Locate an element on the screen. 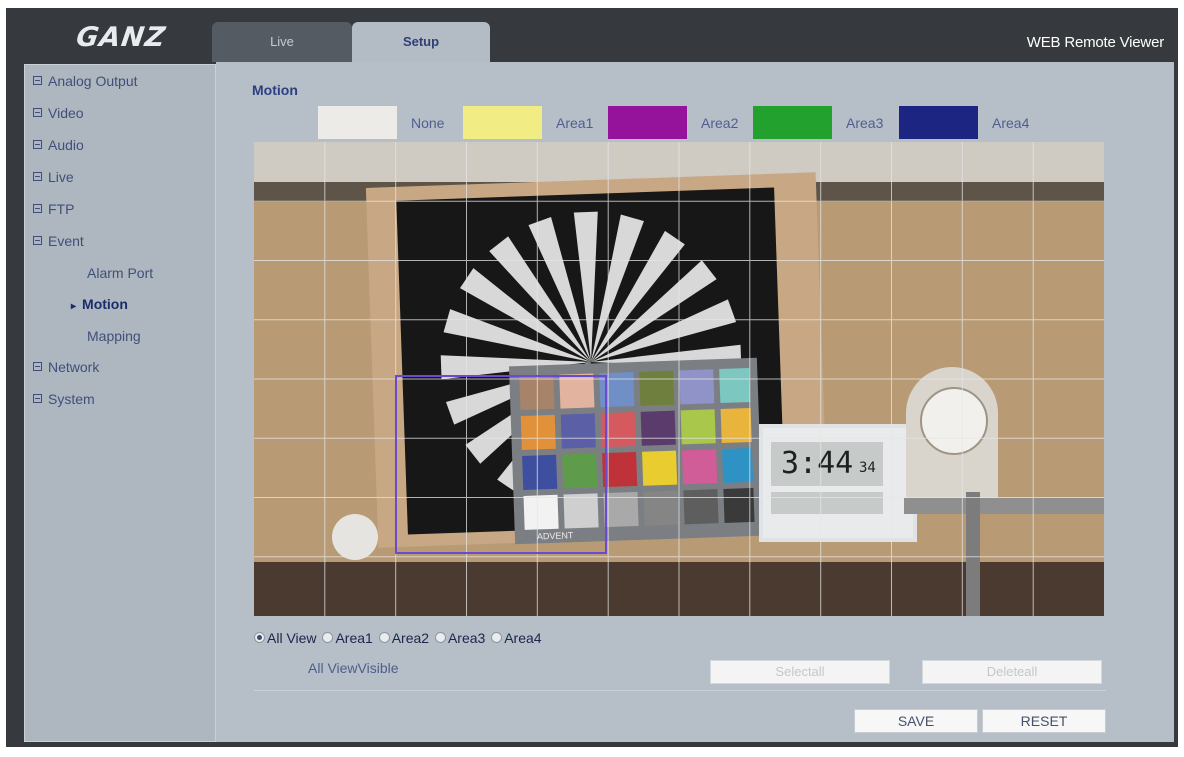 The height and width of the screenshot is (757, 1184). sidebar-item-label: Live is located at coordinates (61, 177).